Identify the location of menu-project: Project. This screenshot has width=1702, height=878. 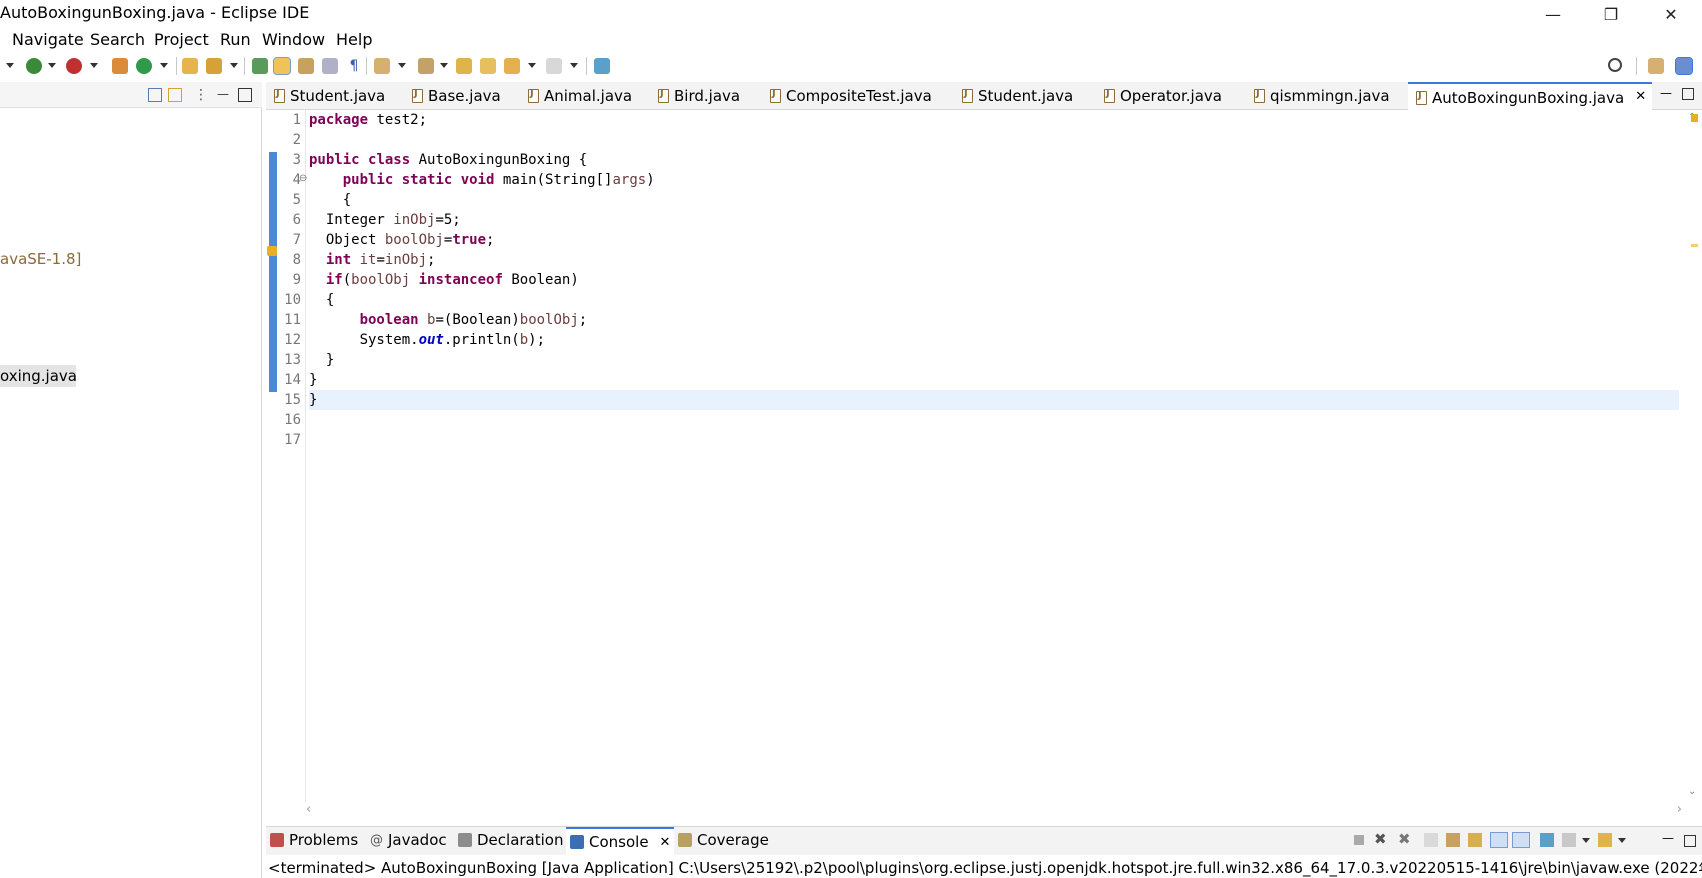
(181, 39).